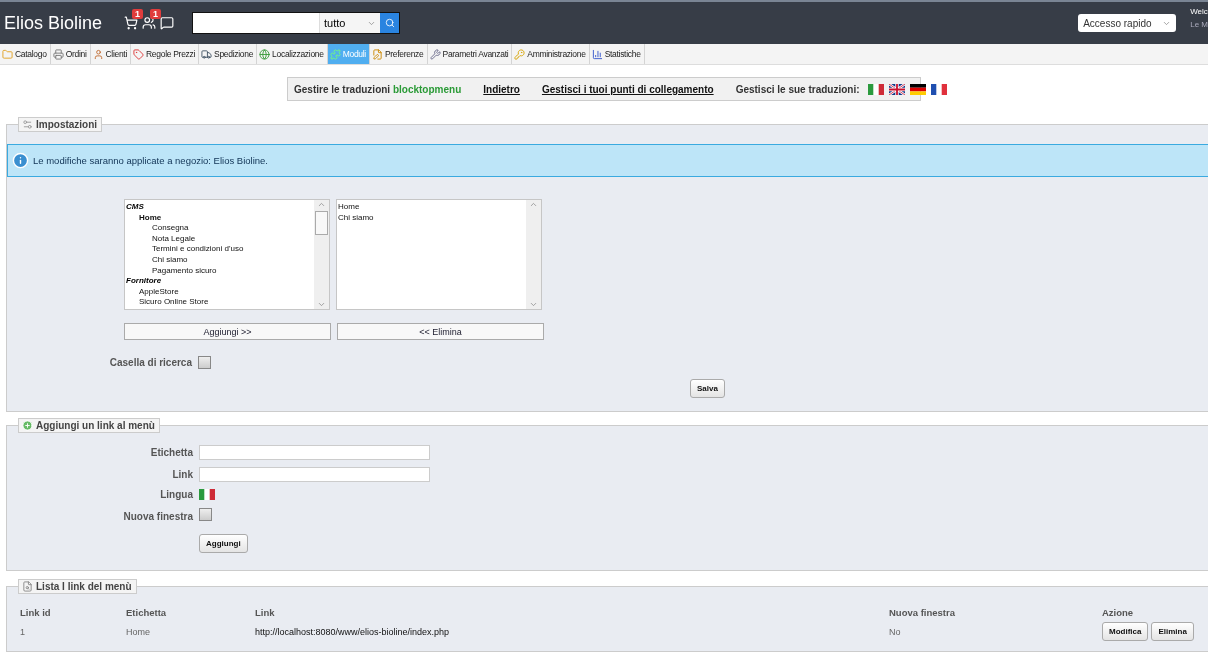 This screenshot has height=665, width=1208. What do you see at coordinates (27, 586) in the screenshot?
I see `document-search-icon` at bounding box center [27, 586].